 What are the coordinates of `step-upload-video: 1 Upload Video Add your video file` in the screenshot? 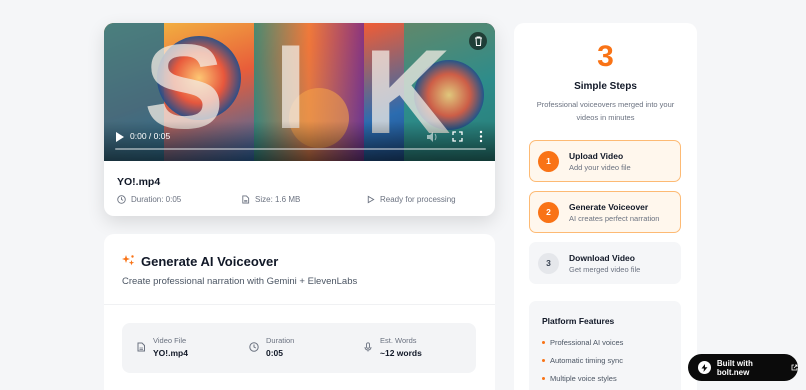 It's located at (605, 161).